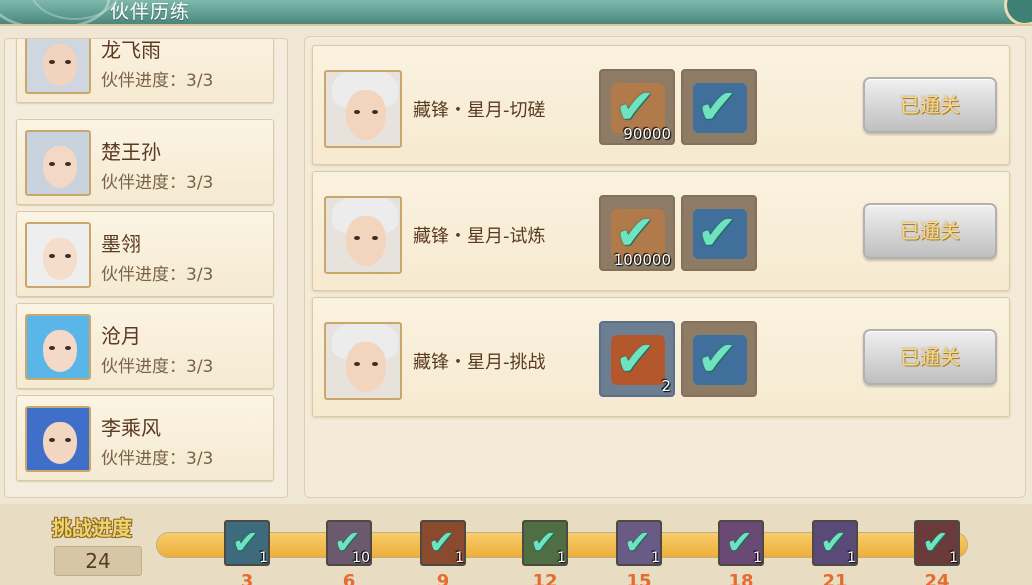 This screenshot has height=585, width=1032. Describe the element at coordinates (647, 134) in the screenshot. I see `reward-quantity: 90000` at that location.